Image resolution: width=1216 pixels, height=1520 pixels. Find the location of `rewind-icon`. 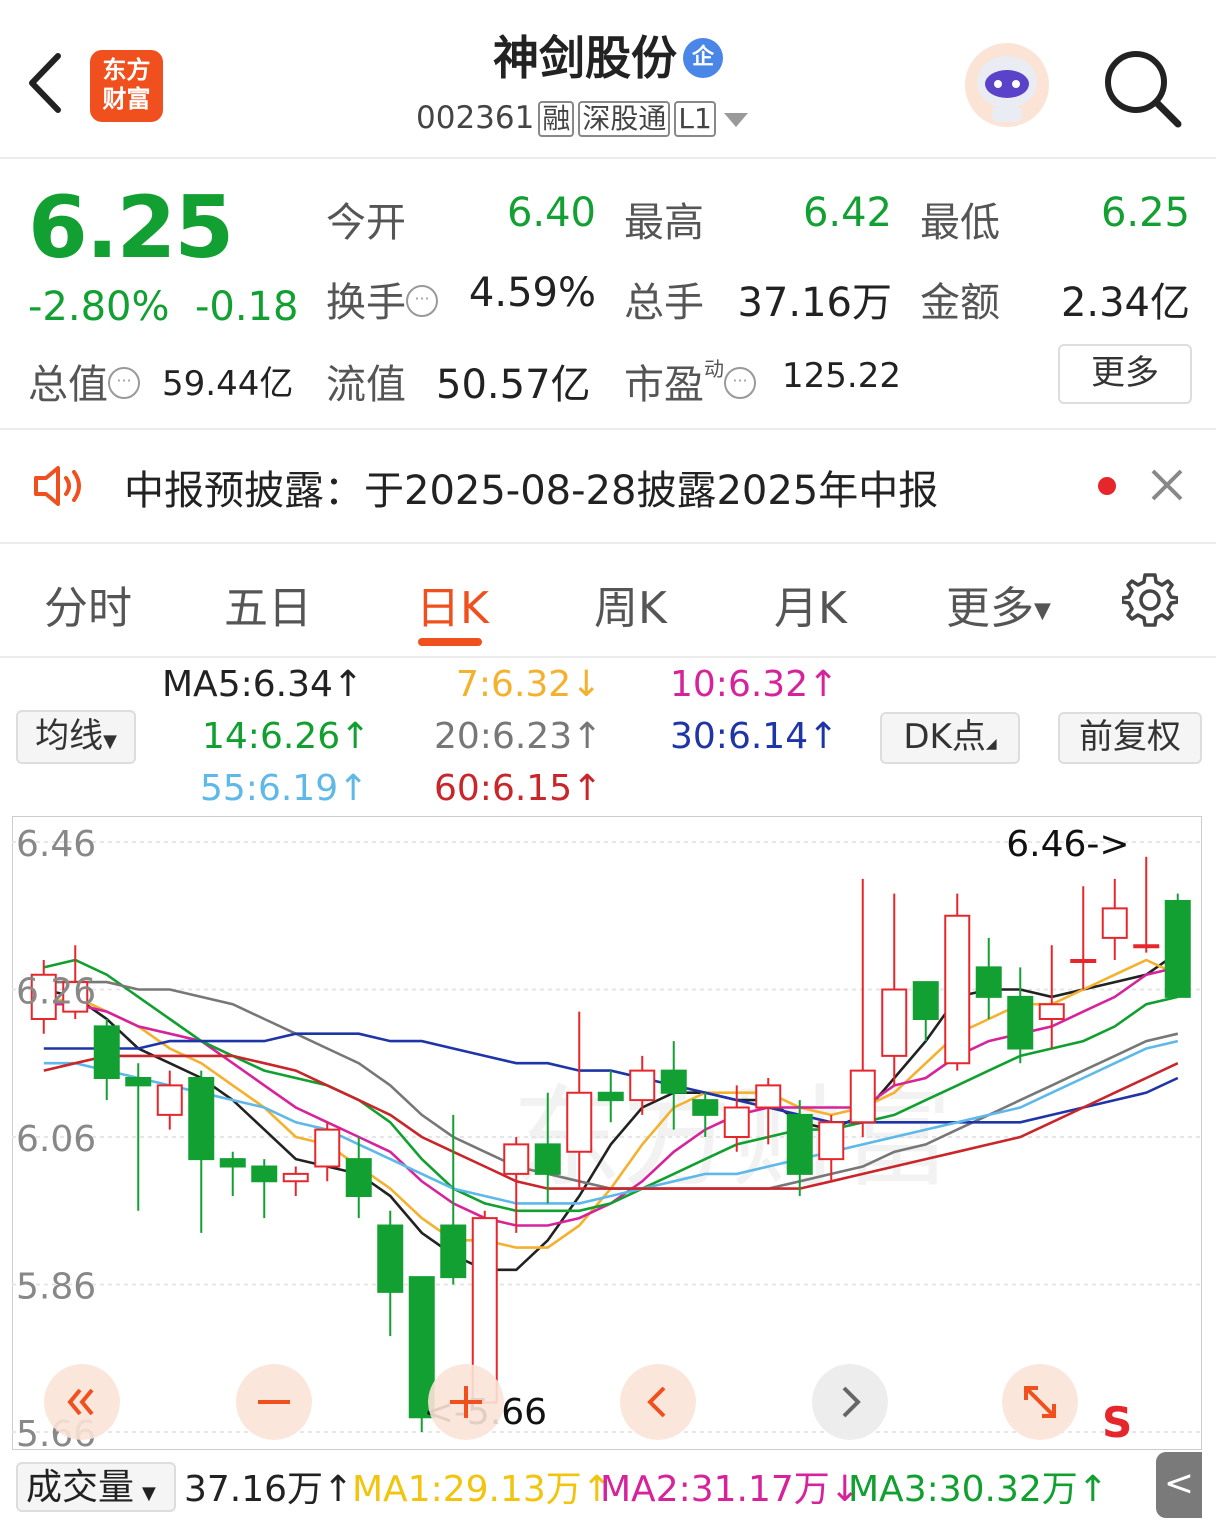

rewind-icon is located at coordinates (82, 1402).